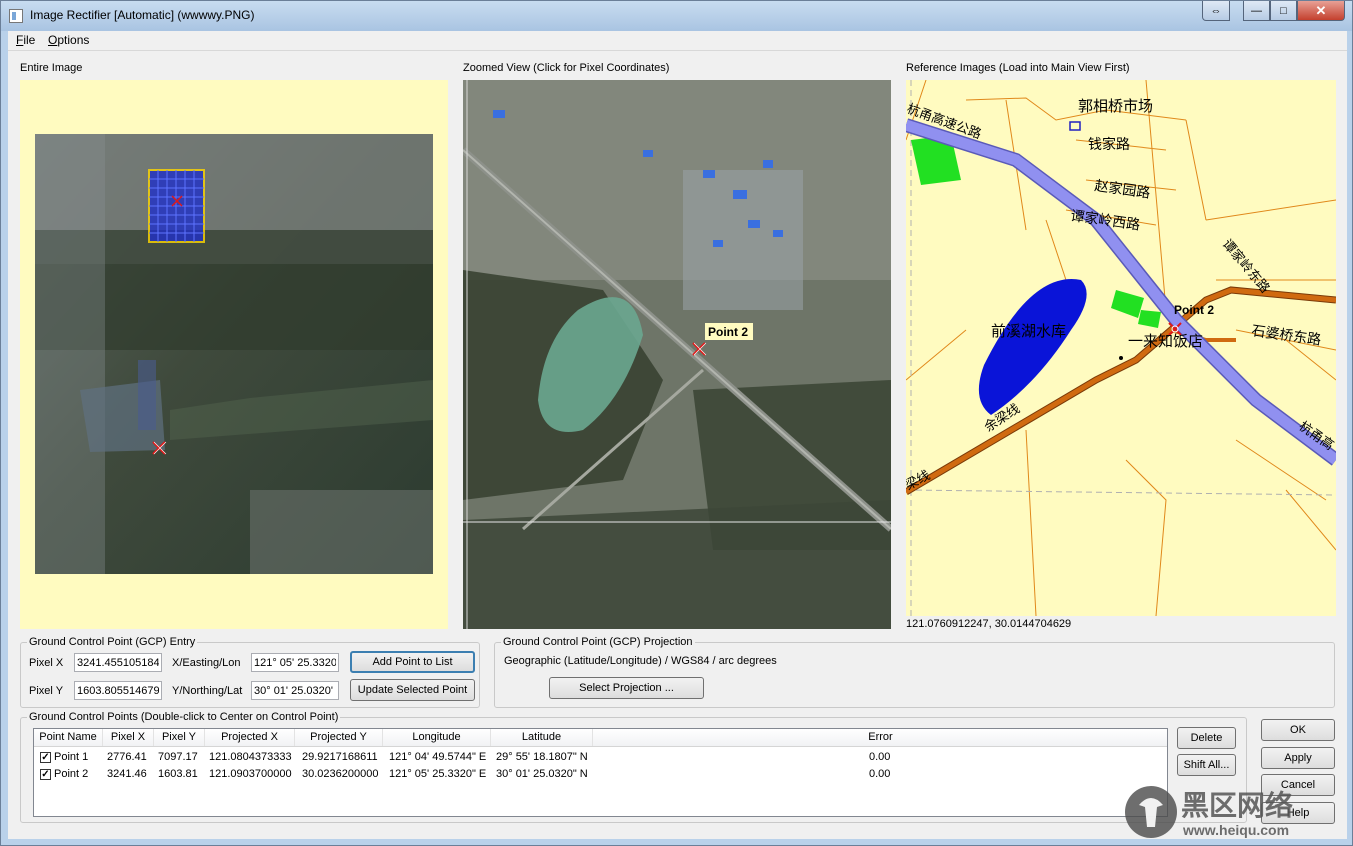 This screenshot has width=1353, height=846. I want to click on column-header: Pixel X, so click(128, 737).